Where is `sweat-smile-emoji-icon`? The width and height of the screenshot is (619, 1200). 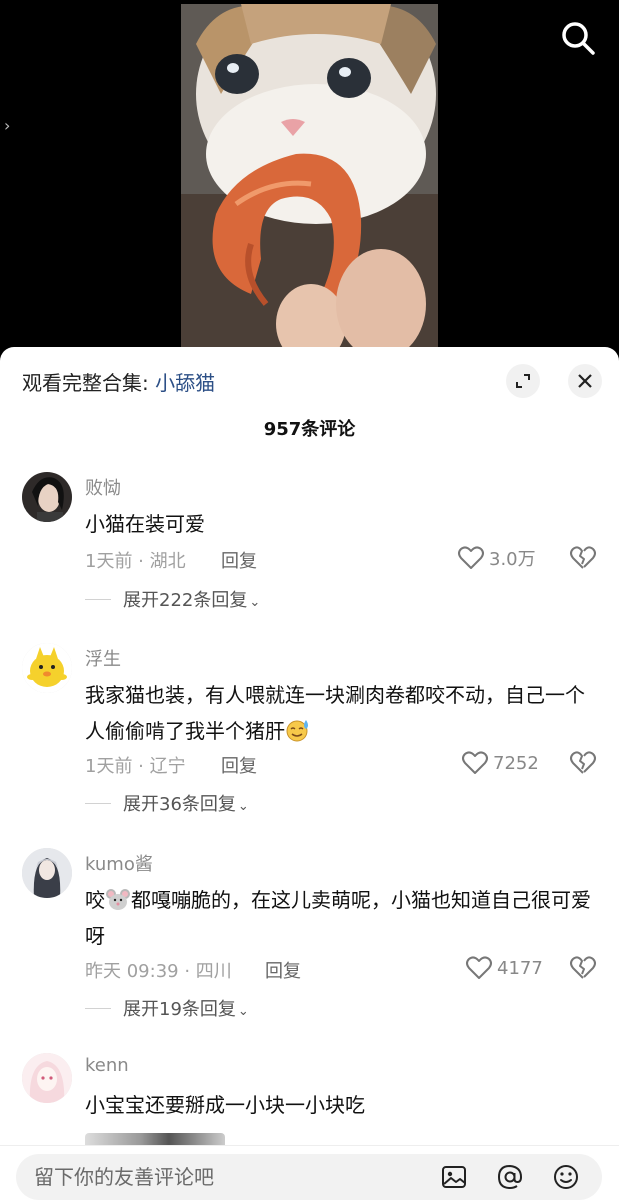
sweat-smile-emoji-icon is located at coordinates (297, 731).